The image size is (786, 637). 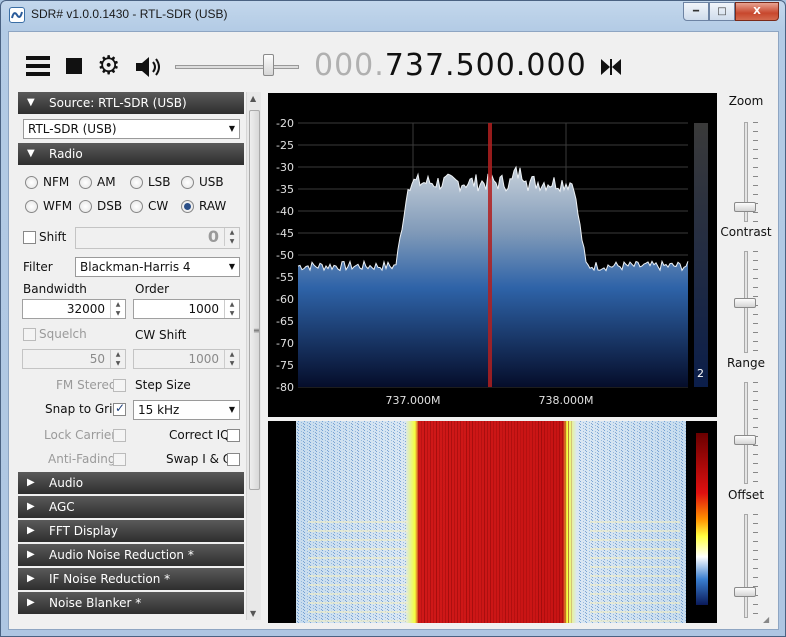 What do you see at coordinates (746, 159) in the screenshot?
I see `zoom-slider: Zoom` at bounding box center [746, 159].